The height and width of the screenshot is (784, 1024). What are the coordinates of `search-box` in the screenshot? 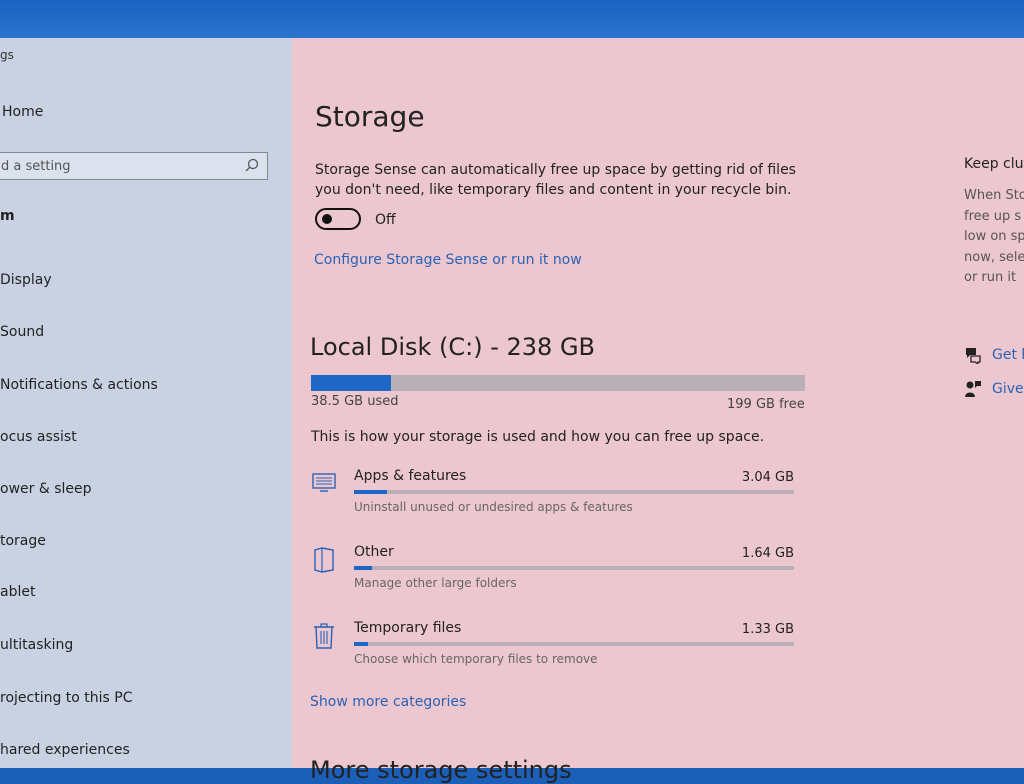 It's located at (134, 166).